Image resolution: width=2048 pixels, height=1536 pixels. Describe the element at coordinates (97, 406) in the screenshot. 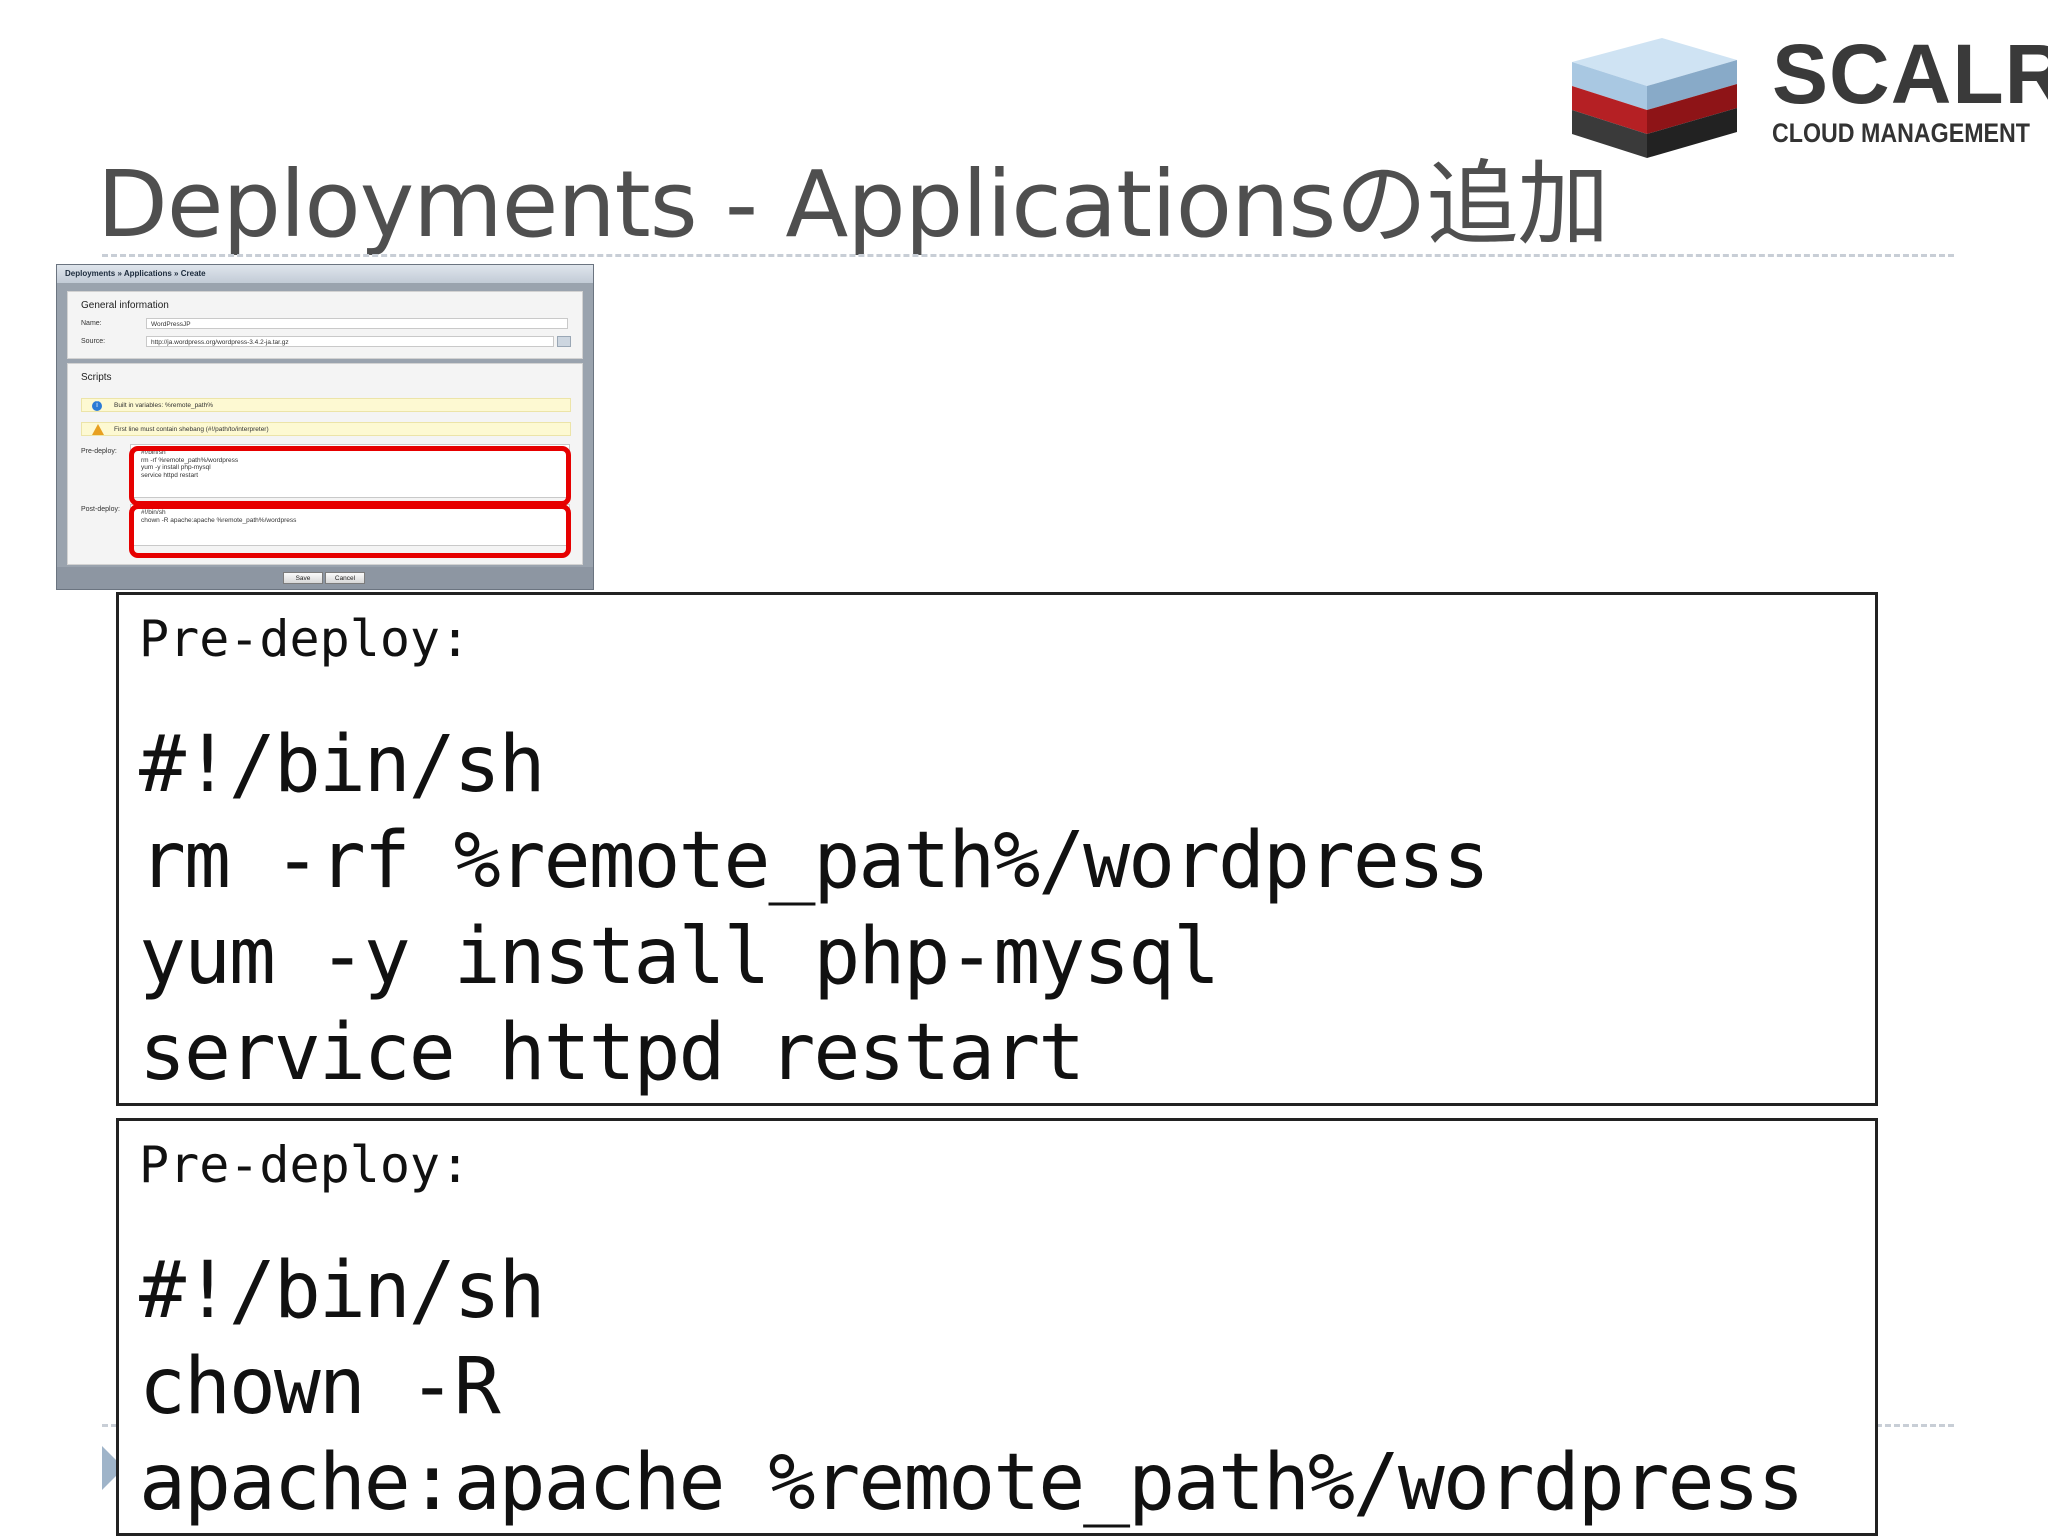

I see `info-icon: i` at that location.